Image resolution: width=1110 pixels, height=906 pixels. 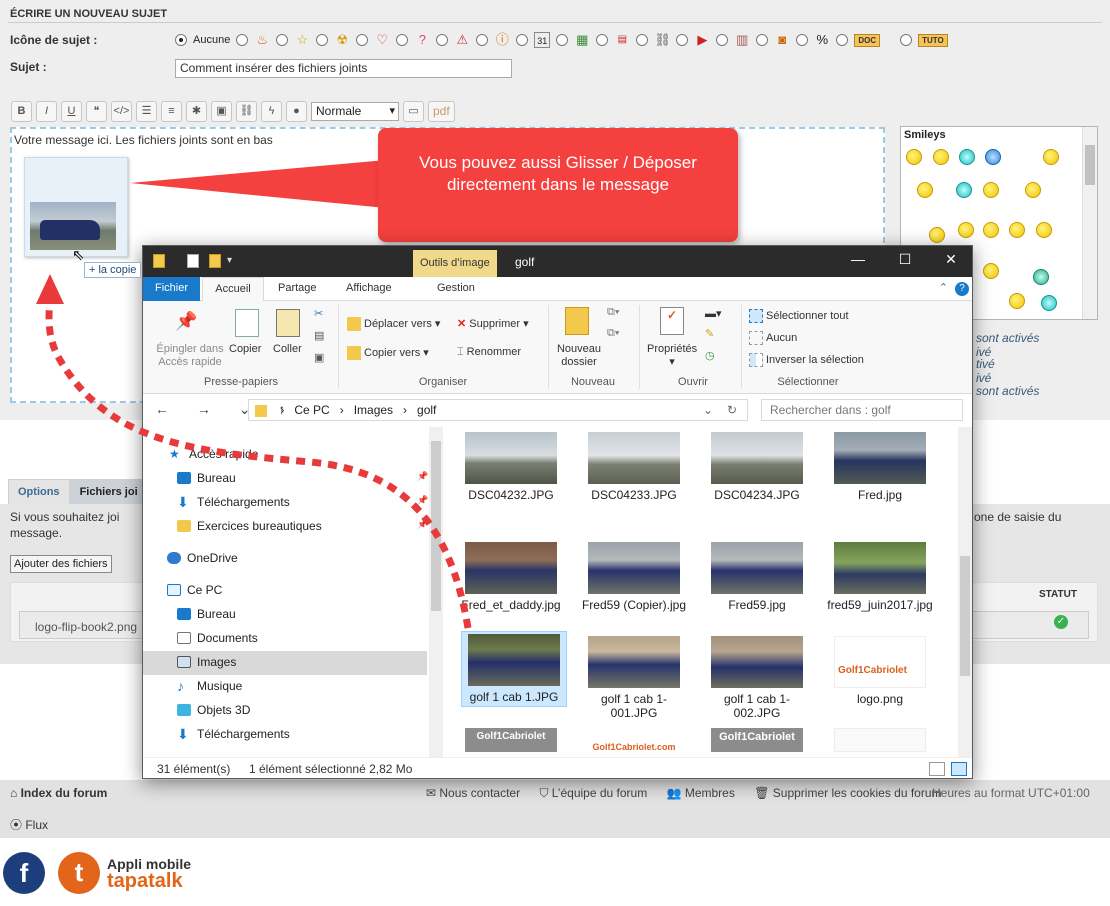 I want to click on delete-button: ✕ Supprimer ▾, so click(x=493, y=323).